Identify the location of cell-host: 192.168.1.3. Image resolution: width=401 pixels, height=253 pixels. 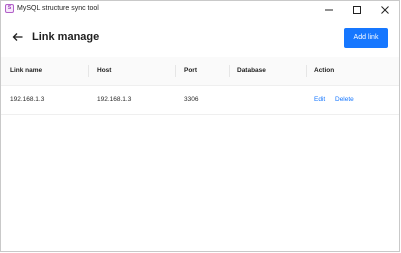
(114, 99).